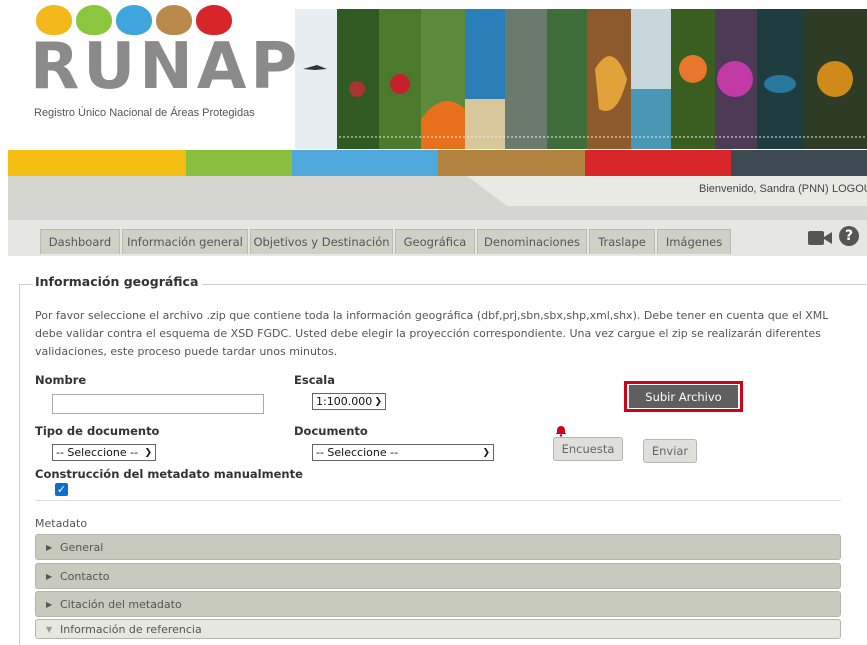 This screenshot has width=867, height=645. Describe the element at coordinates (49, 629) in the screenshot. I see `caret-down-icon: ▼` at that location.